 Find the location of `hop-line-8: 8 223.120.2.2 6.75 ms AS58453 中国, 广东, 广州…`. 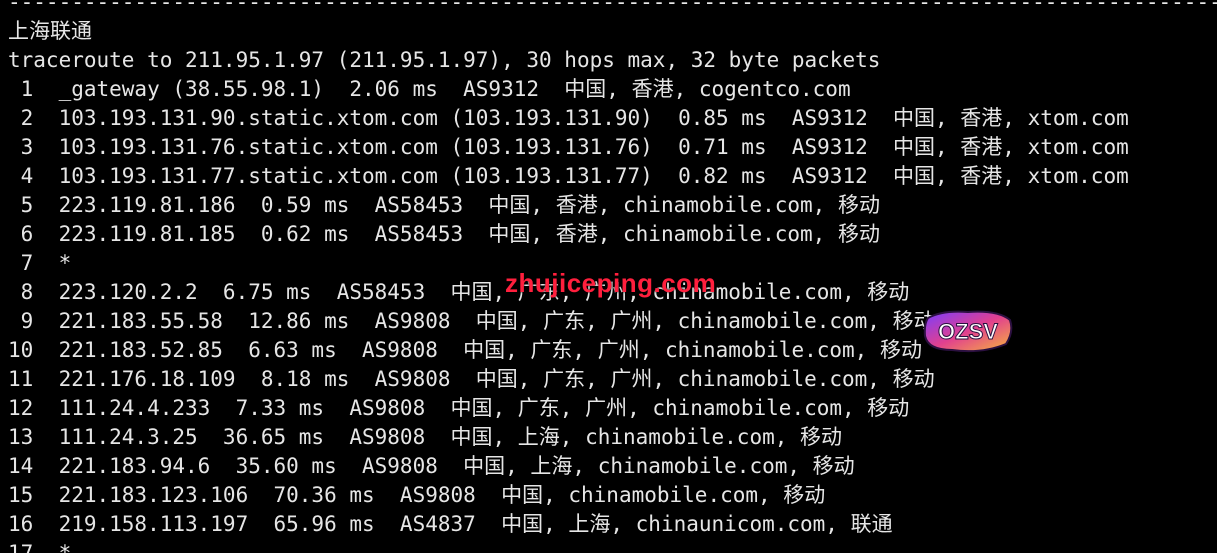

hop-line-8: 8 223.120.2.2 6.75 ms AS58453 中国, 广东, 广州… is located at coordinates (459, 292).